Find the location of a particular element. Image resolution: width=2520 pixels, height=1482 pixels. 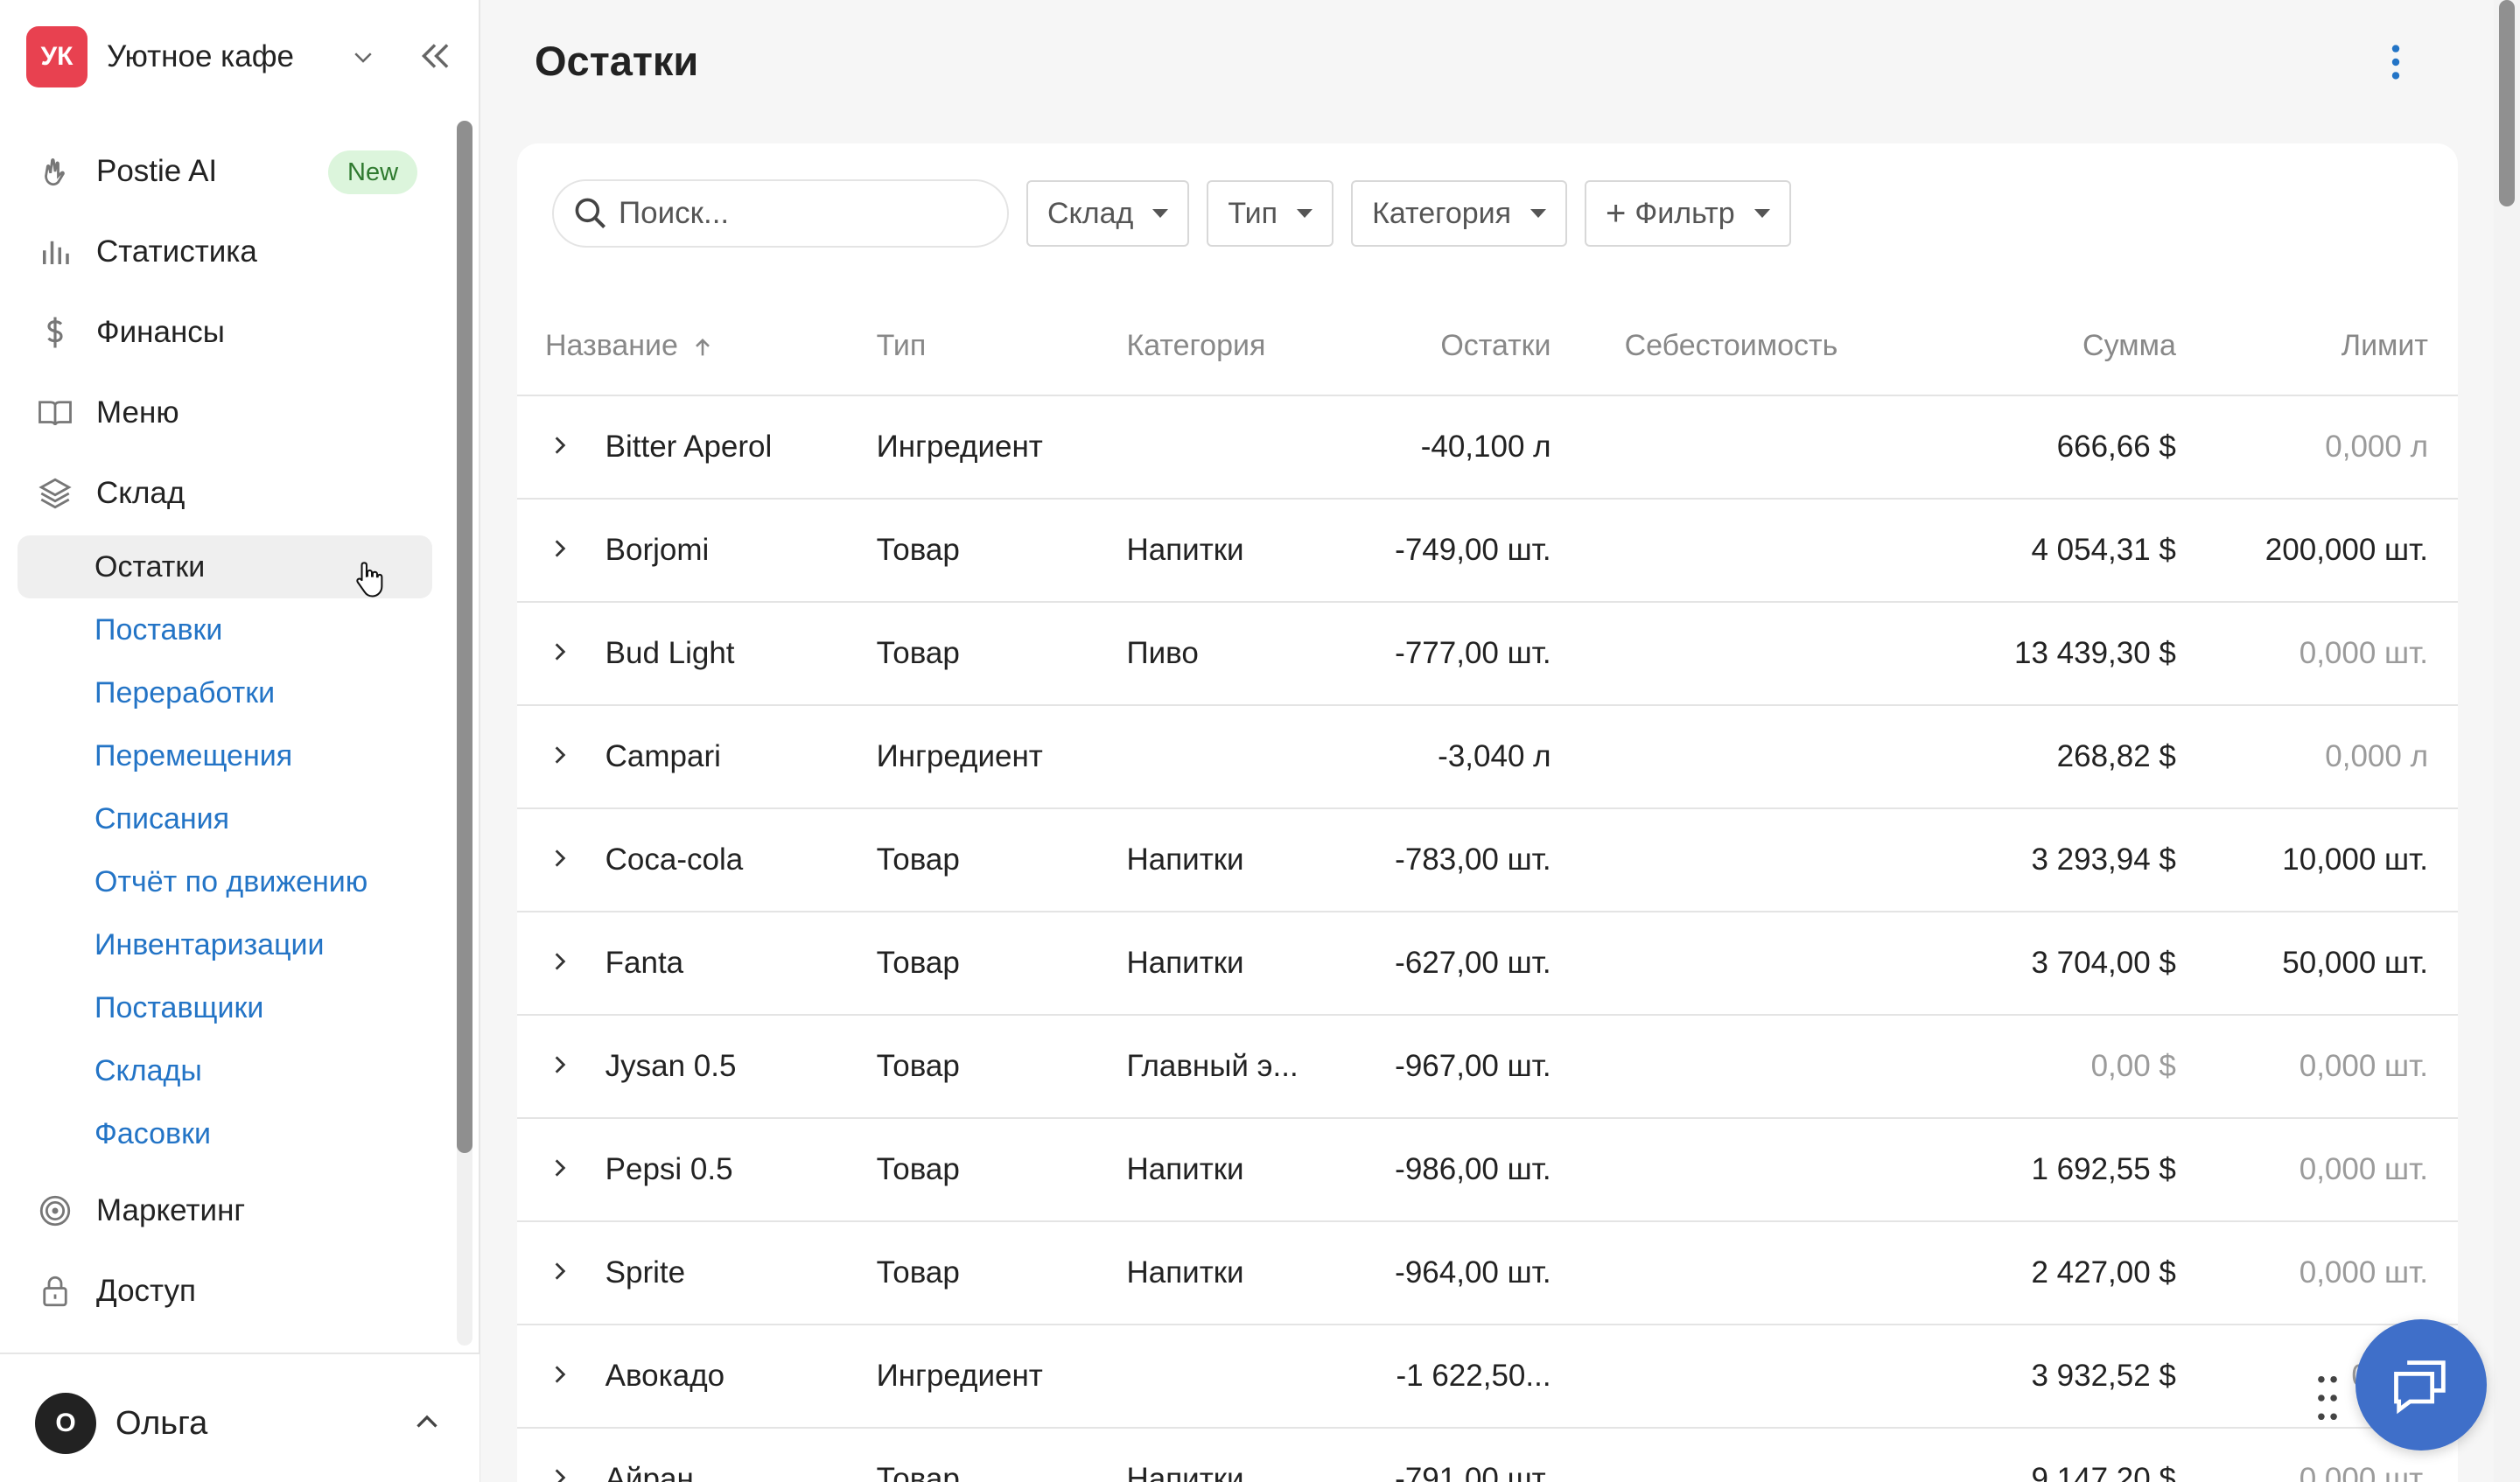

subnav-item-movement-report: Отчёт по движению is located at coordinates (225, 881).